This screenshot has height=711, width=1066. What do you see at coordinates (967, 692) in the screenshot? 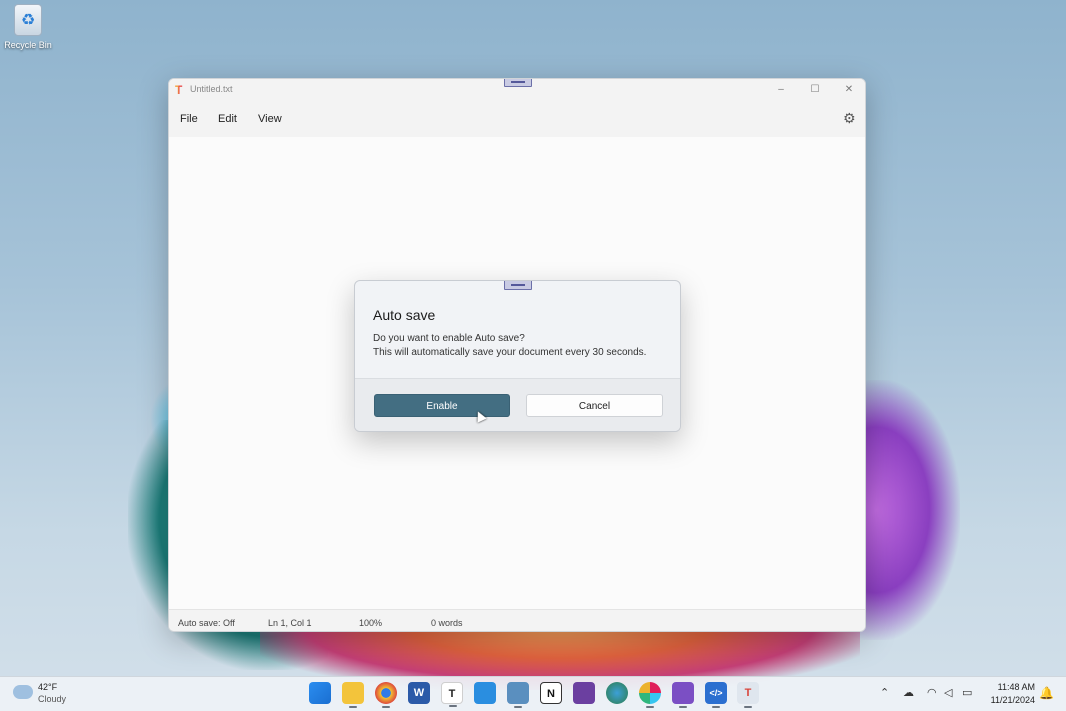
I see `battery-icon: ▭` at bounding box center [967, 692].